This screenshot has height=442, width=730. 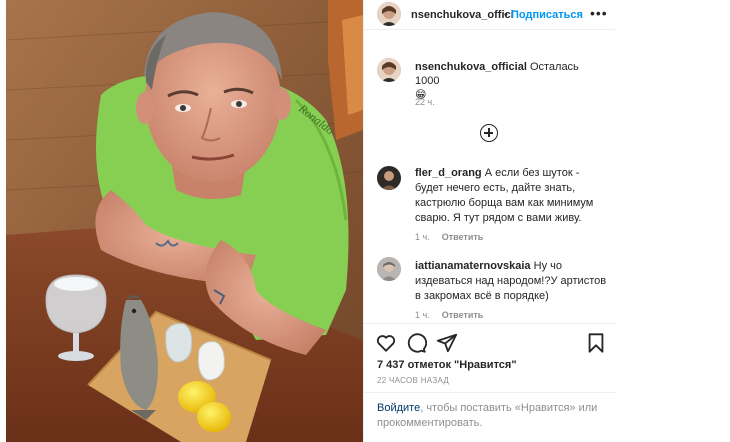 What do you see at coordinates (596, 343) in the screenshot?
I see `bookmark-icon` at bounding box center [596, 343].